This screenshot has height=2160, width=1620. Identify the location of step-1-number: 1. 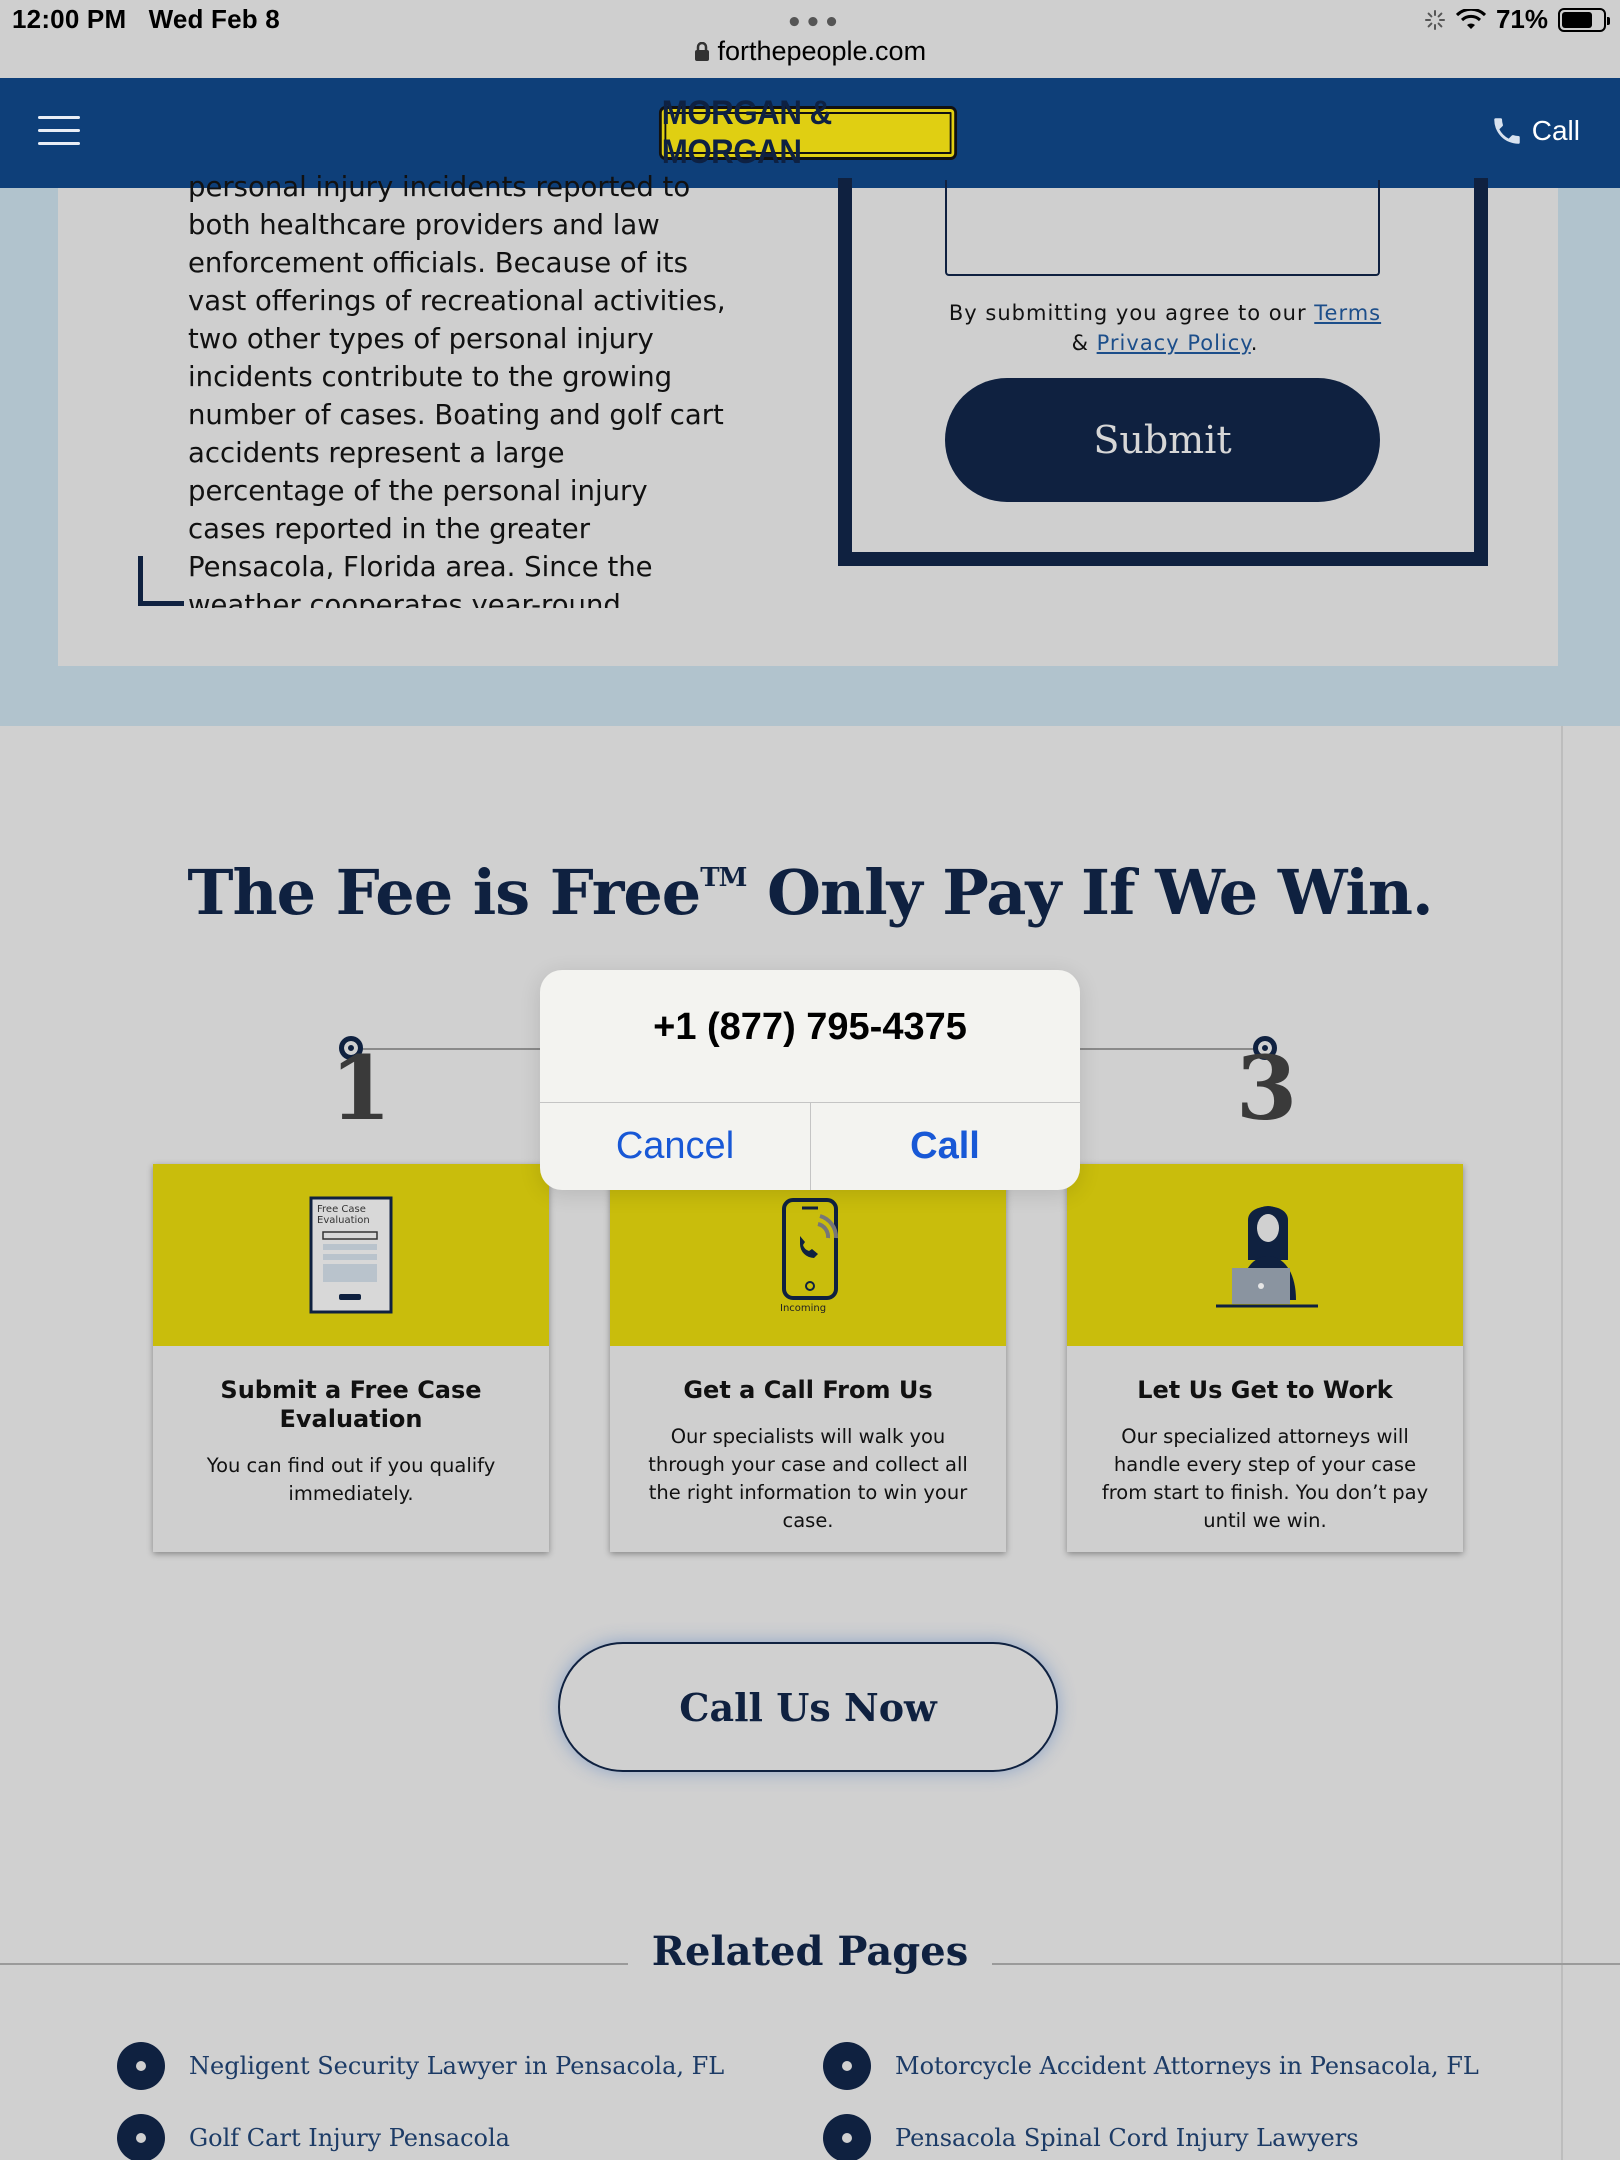
(361, 1088).